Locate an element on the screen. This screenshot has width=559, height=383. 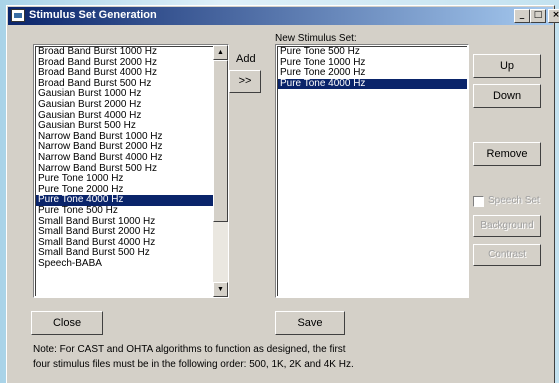
speech-set-checkbox is located at coordinates (478, 201).